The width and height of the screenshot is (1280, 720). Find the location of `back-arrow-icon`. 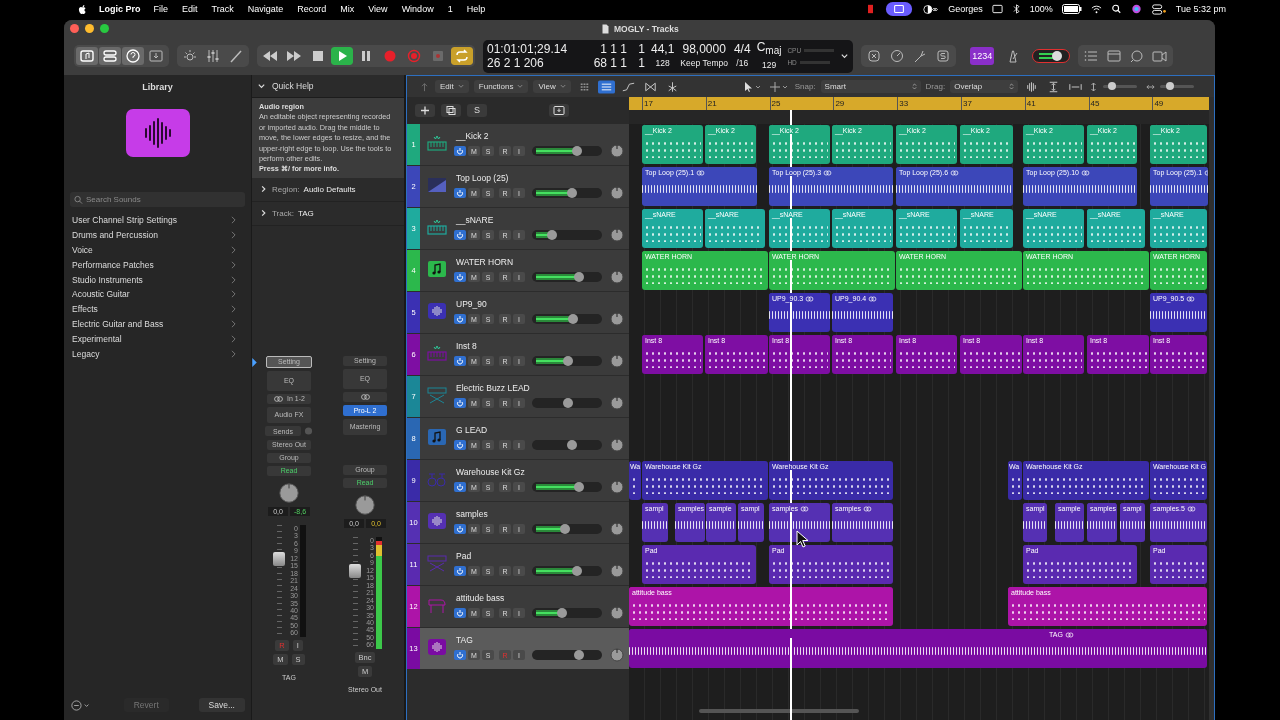

back-arrow-icon is located at coordinates (424, 86).